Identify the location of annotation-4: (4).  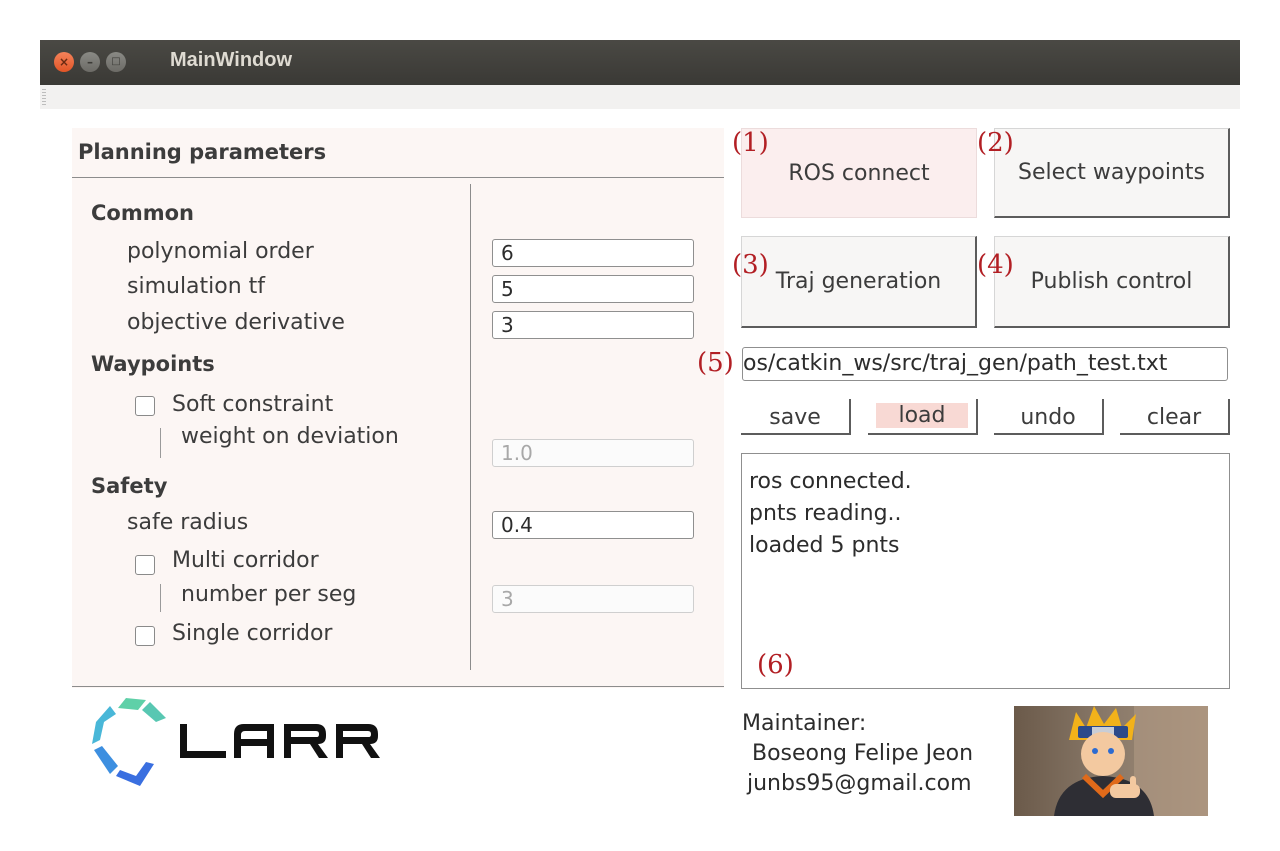
(995, 265).